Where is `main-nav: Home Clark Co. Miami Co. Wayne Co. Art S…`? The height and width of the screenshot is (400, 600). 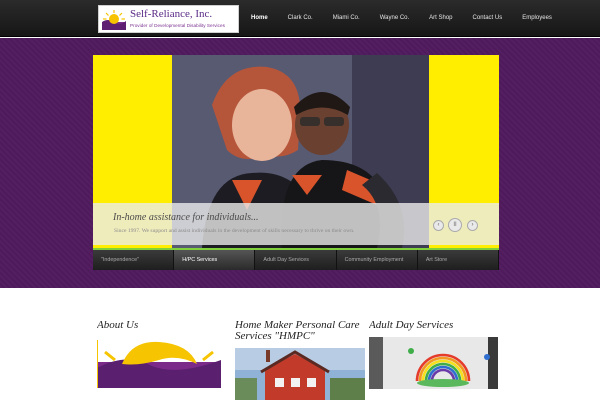
main-nav: Home Clark Co. Miami Co. Wayne Co. Art S… is located at coordinates (401, 19).